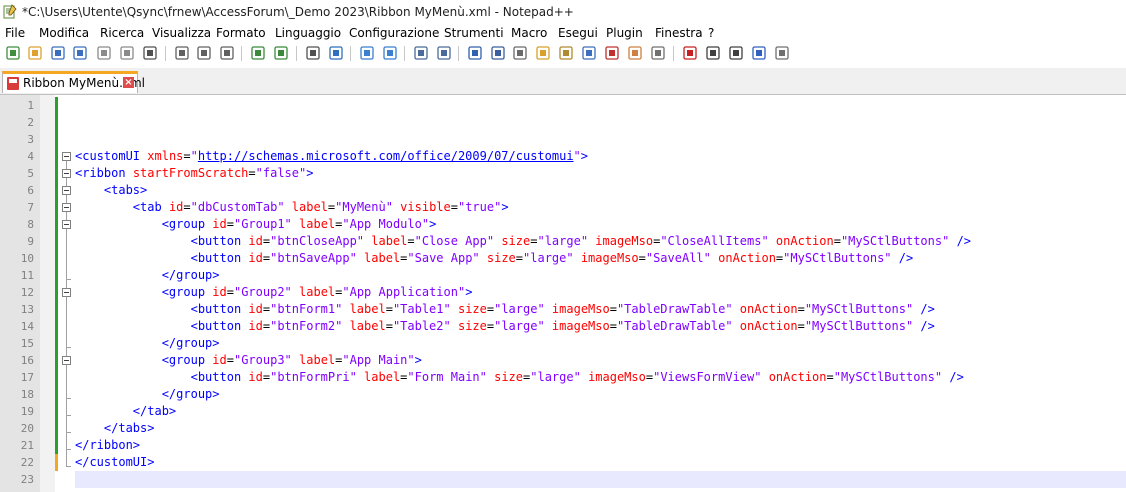  I want to click on doc-map-icon, so click(566, 53).